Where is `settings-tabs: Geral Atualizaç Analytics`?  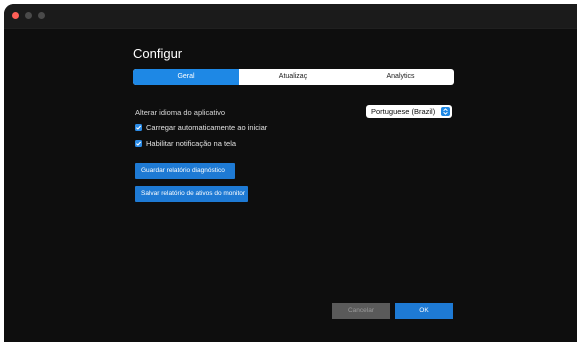
settings-tabs: Geral Atualizaç Analytics is located at coordinates (293, 77).